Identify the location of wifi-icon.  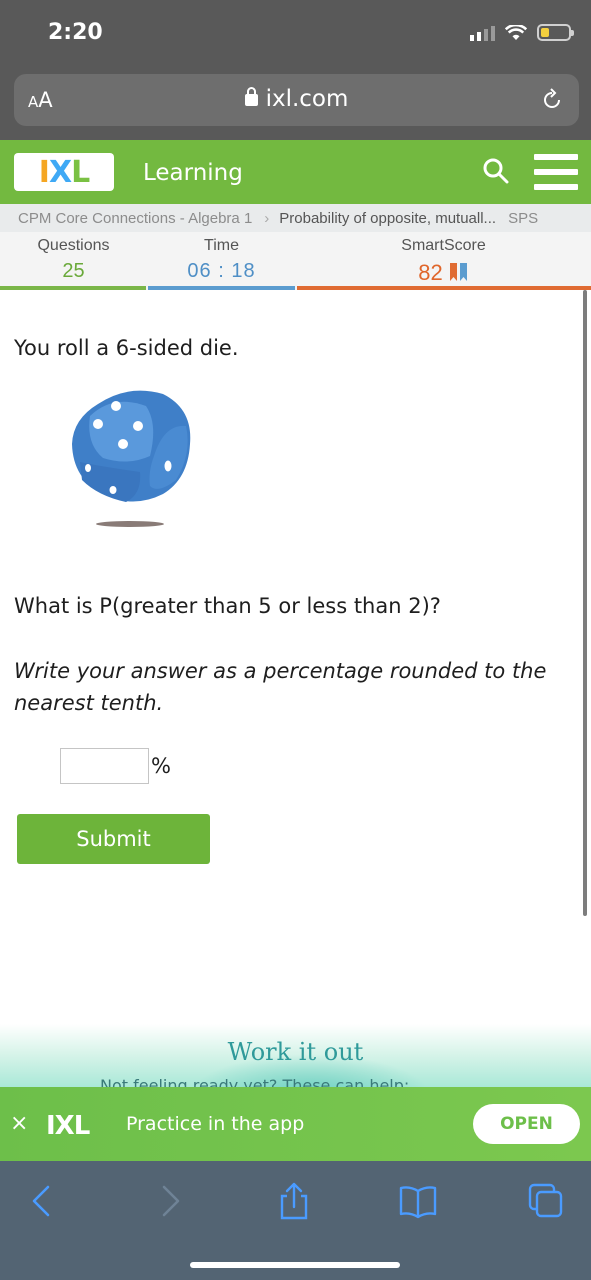
(516, 33).